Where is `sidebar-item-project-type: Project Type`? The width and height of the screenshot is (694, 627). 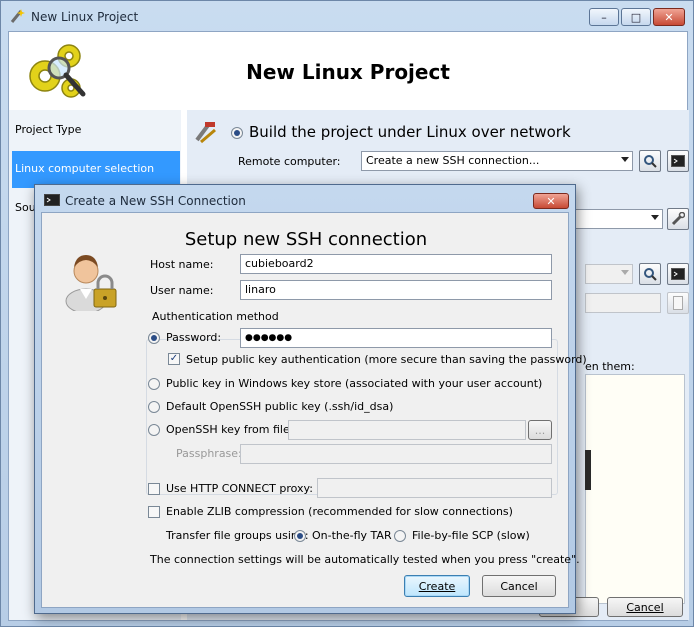 sidebar-item-project-type: Project Type is located at coordinates (96, 130).